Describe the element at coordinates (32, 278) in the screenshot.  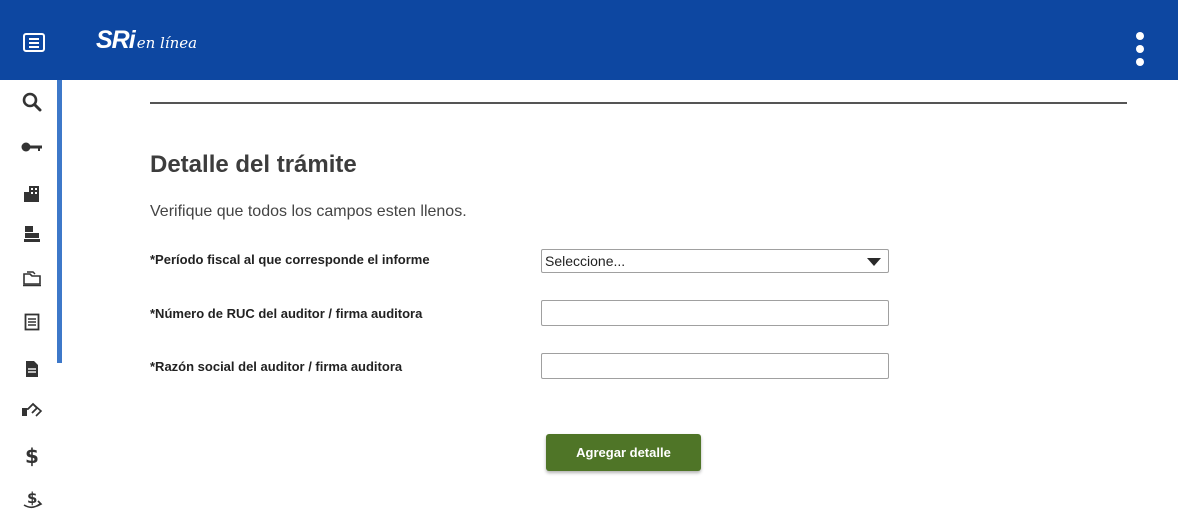
I see `folder-icon` at that location.